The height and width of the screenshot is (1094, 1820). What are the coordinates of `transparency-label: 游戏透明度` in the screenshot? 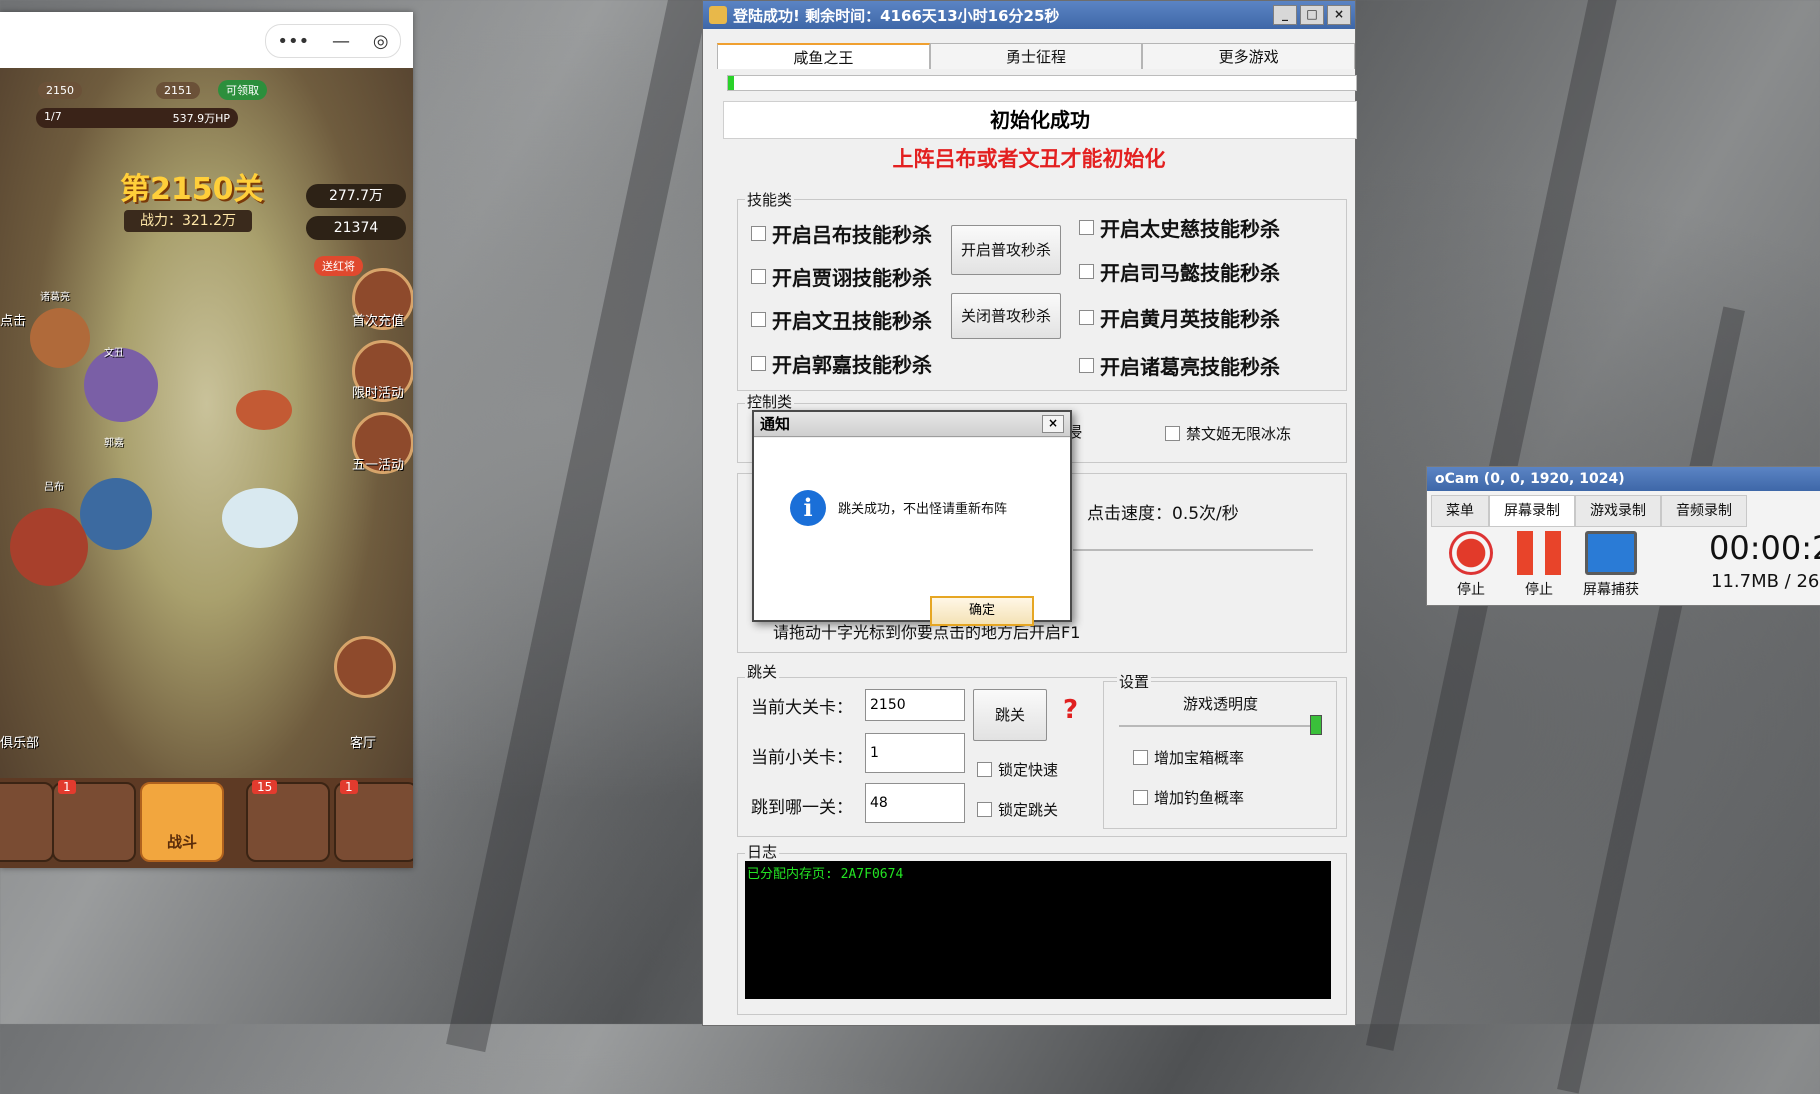 It's located at (1221, 704).